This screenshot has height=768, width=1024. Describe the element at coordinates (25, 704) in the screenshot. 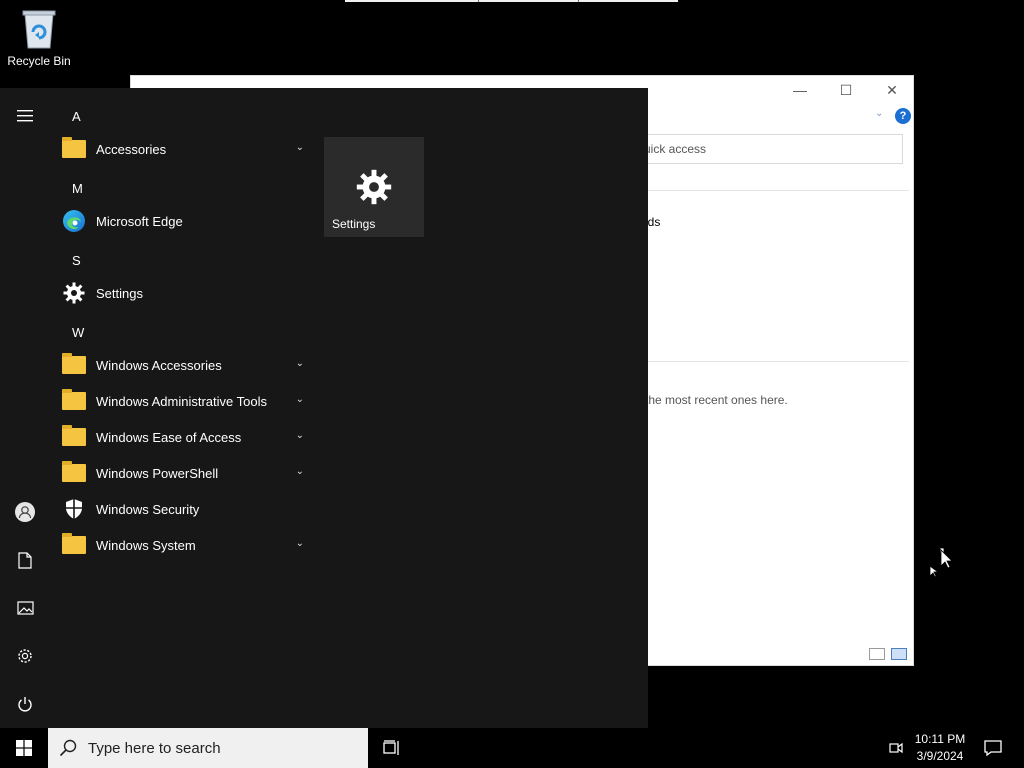

I see `power-icon` at that location.